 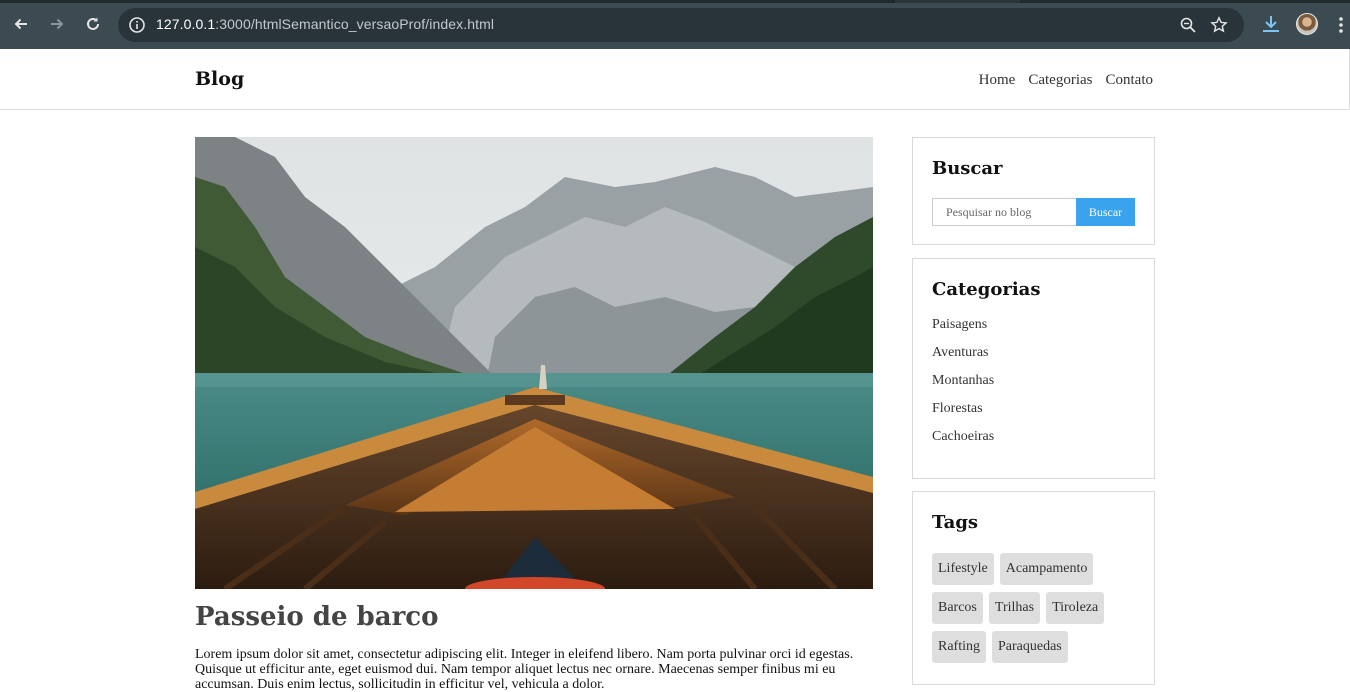 I want to click on kebab-menu-icon, so click(x=1341, y=25).